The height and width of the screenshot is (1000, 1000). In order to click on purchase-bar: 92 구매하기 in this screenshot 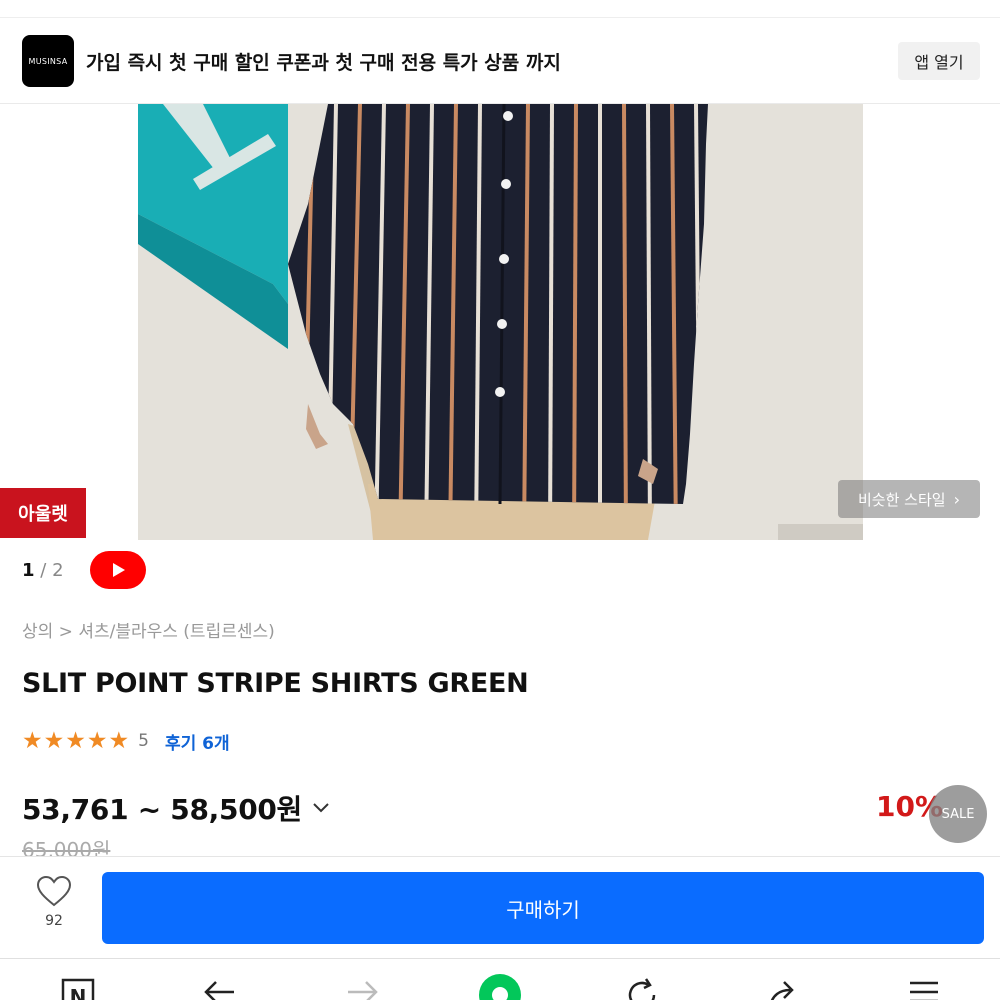, I will do `click(500, 908)`.